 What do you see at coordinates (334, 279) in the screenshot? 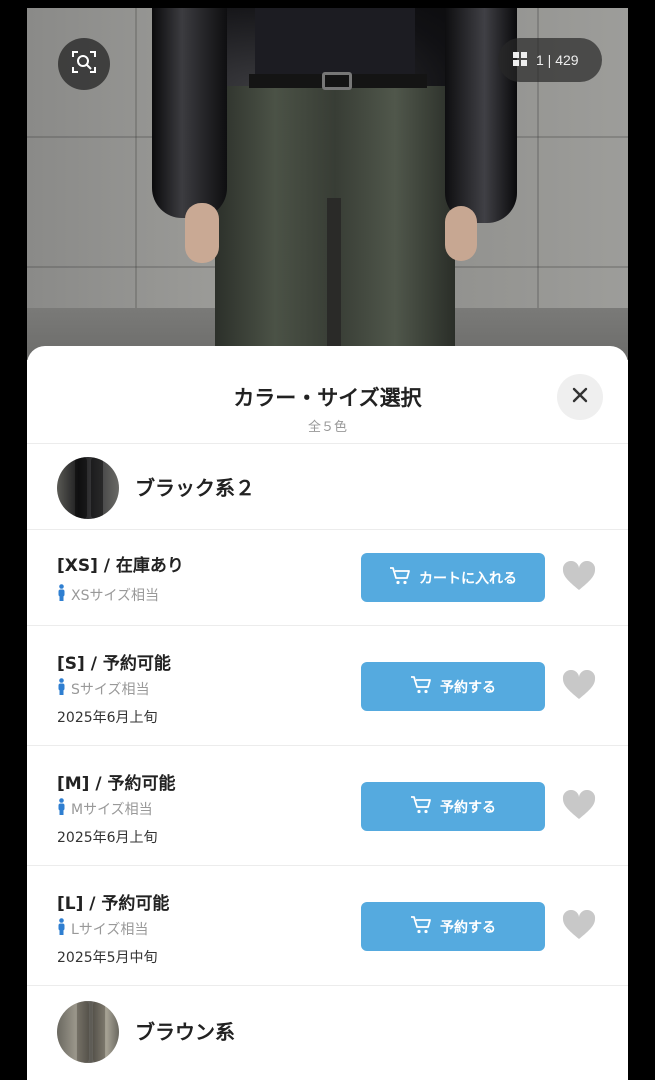
I see `jeans-gap` at bounding box center [334, 279].